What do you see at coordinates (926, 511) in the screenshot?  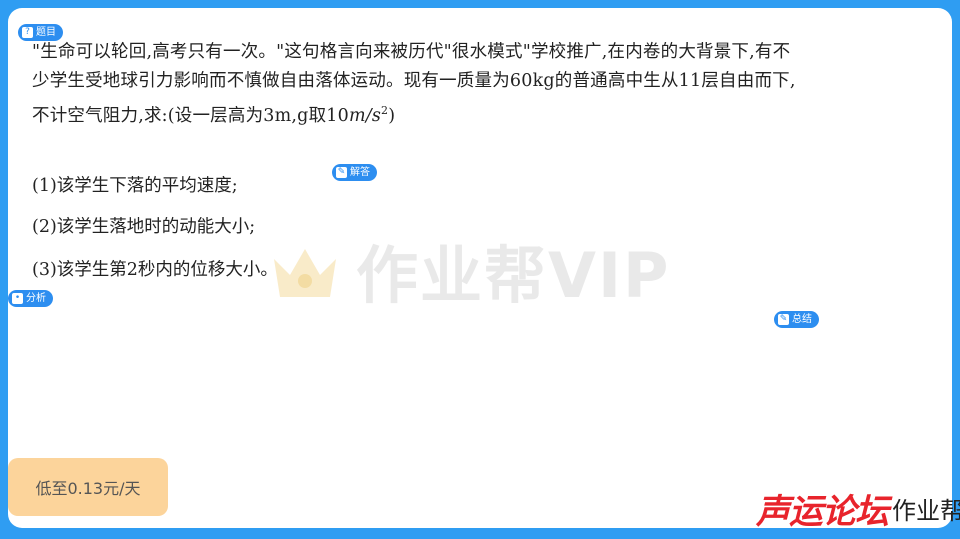 I see `brand-logo-text: 作业帮VIP` at bounding box center [926, 511].